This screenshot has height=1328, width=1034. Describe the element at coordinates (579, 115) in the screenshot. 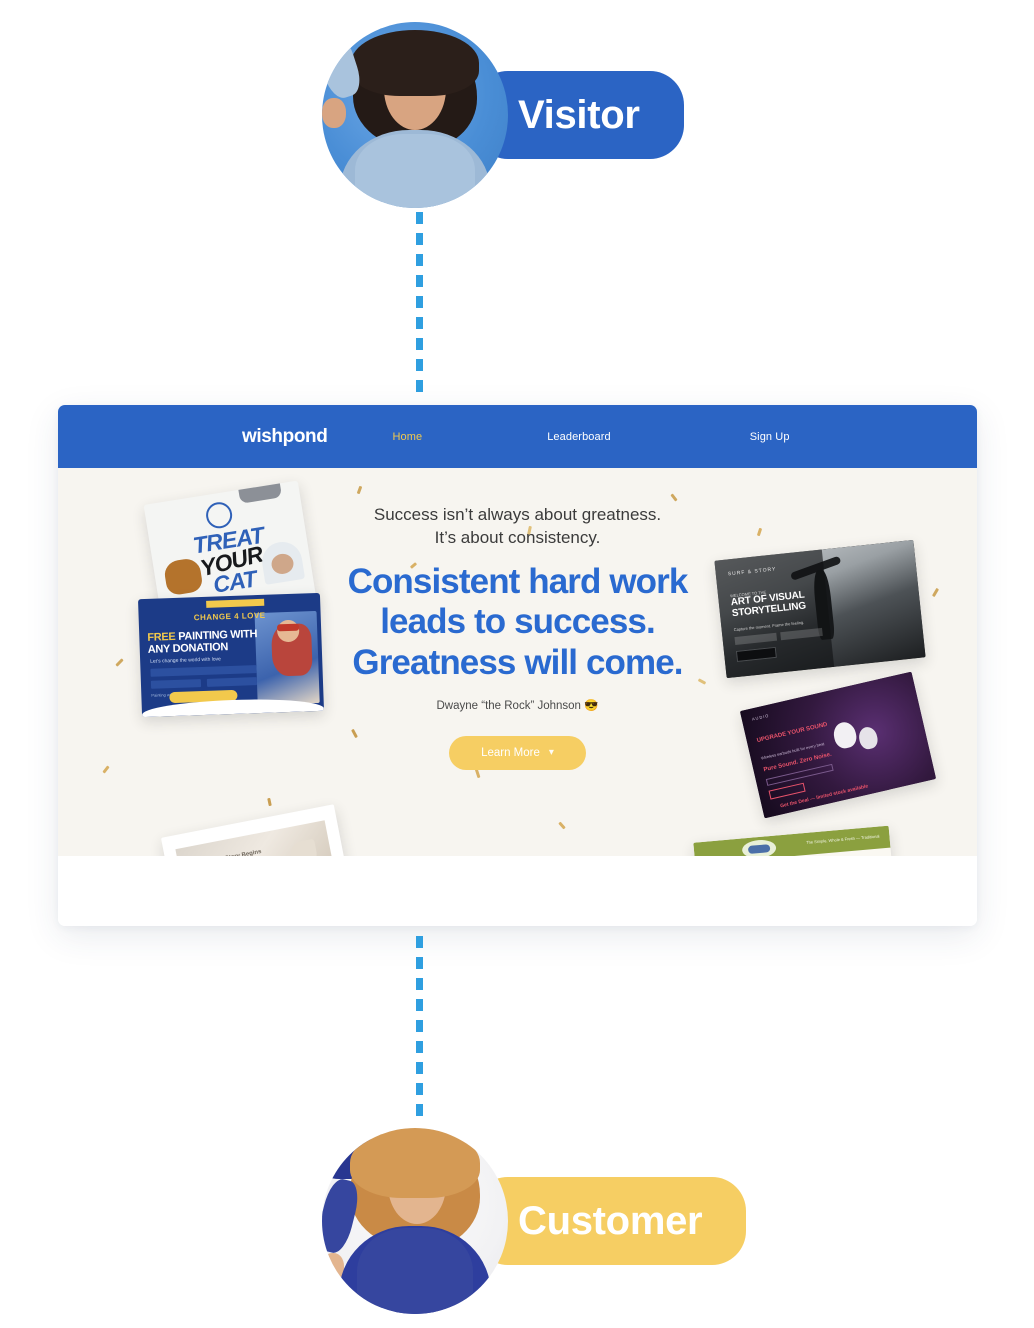

I see `visitor-label: Visitor` at that location.